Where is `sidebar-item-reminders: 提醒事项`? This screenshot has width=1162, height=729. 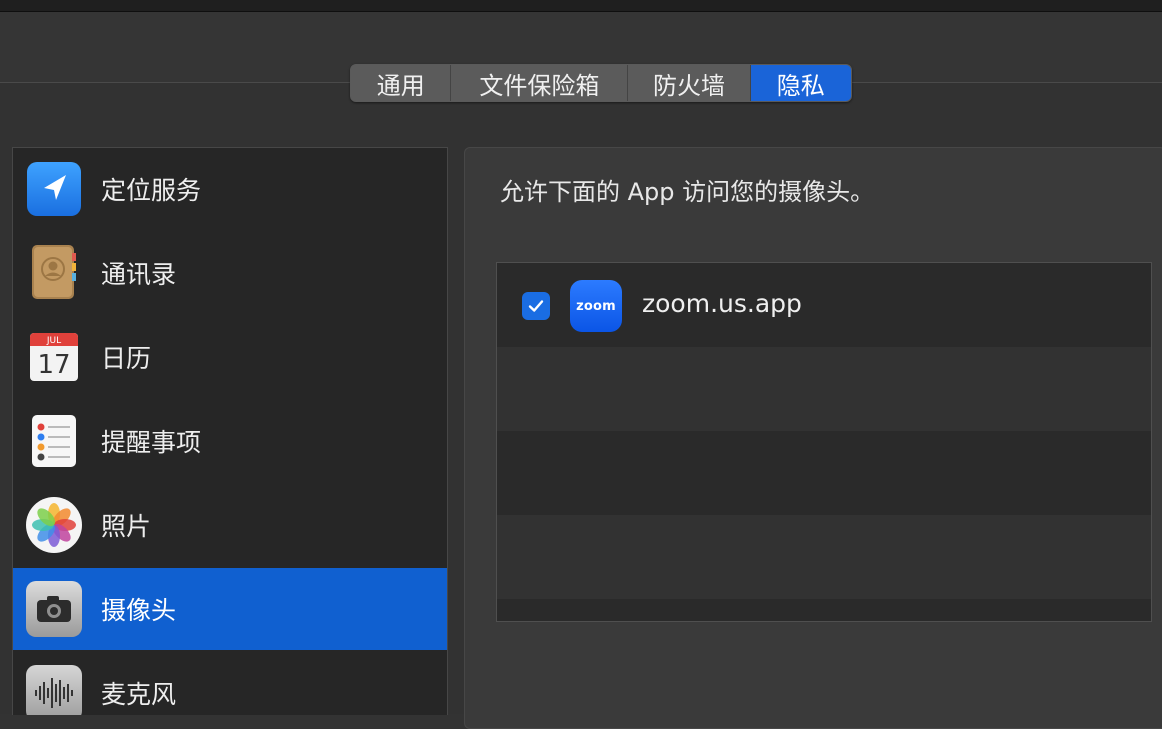 sidebar-item-reminders: 提醒事项 is located at coordinates (230, 441).